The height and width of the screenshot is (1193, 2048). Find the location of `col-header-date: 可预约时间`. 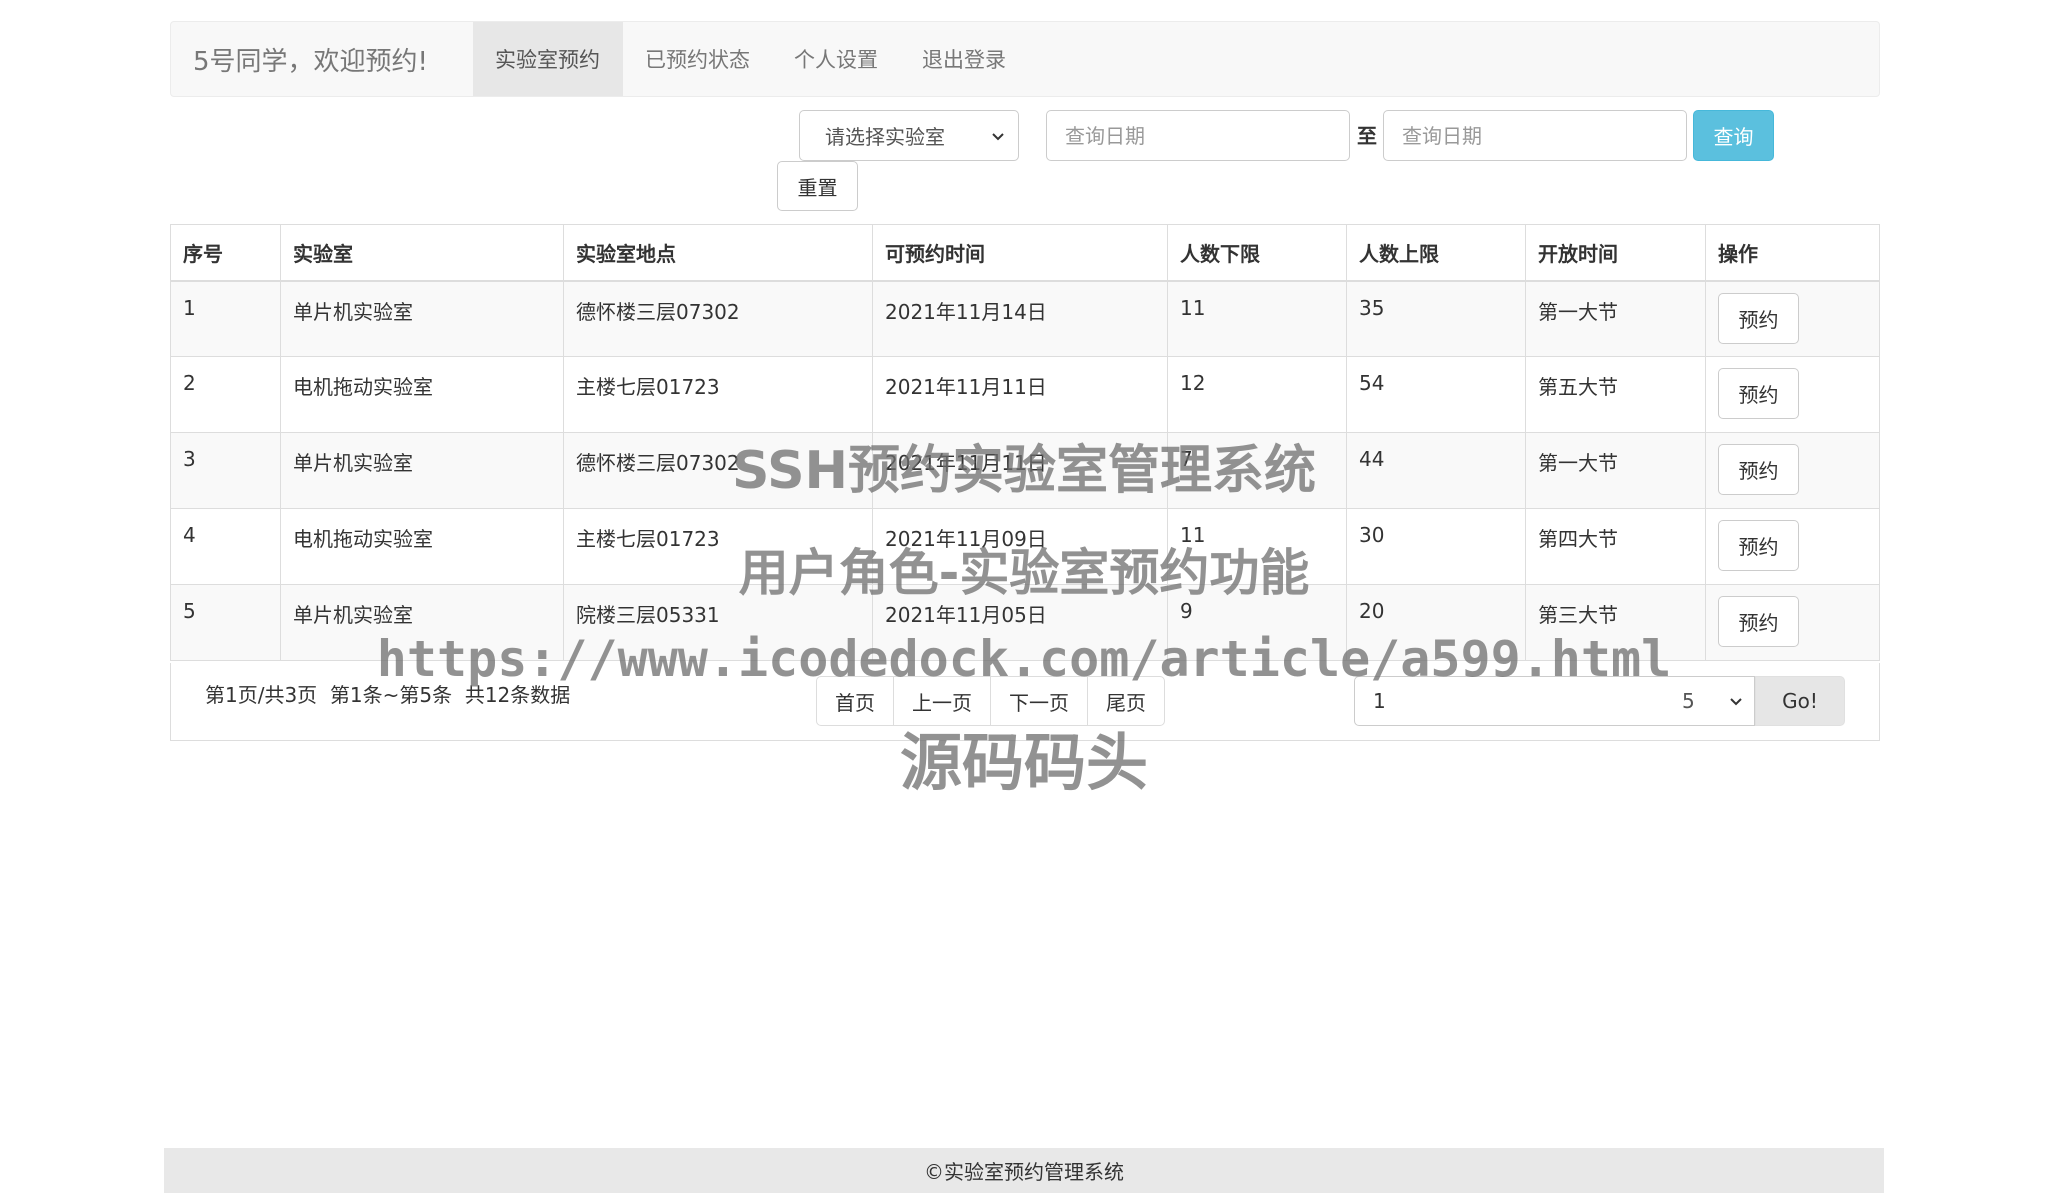

col-header-date: 可预约时间 is located at coordinates (1020, 253).